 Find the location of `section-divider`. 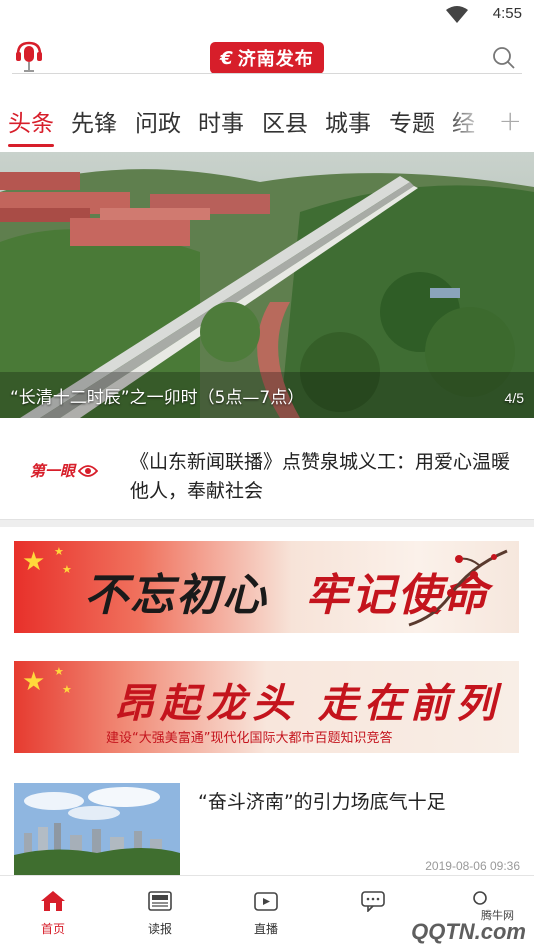

section-divider is located at coordinates (267, 523).